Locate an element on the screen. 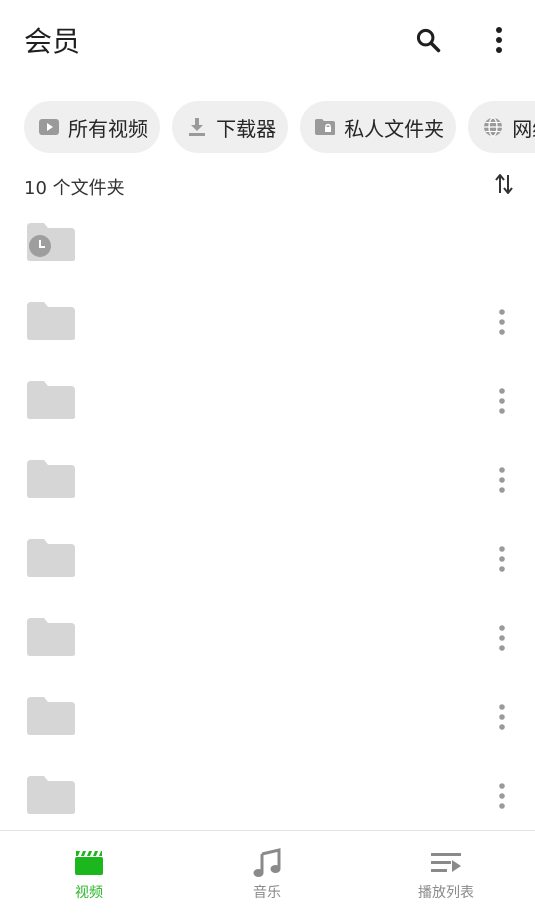  overflow-menu-button is located at coordinates (499, 42).